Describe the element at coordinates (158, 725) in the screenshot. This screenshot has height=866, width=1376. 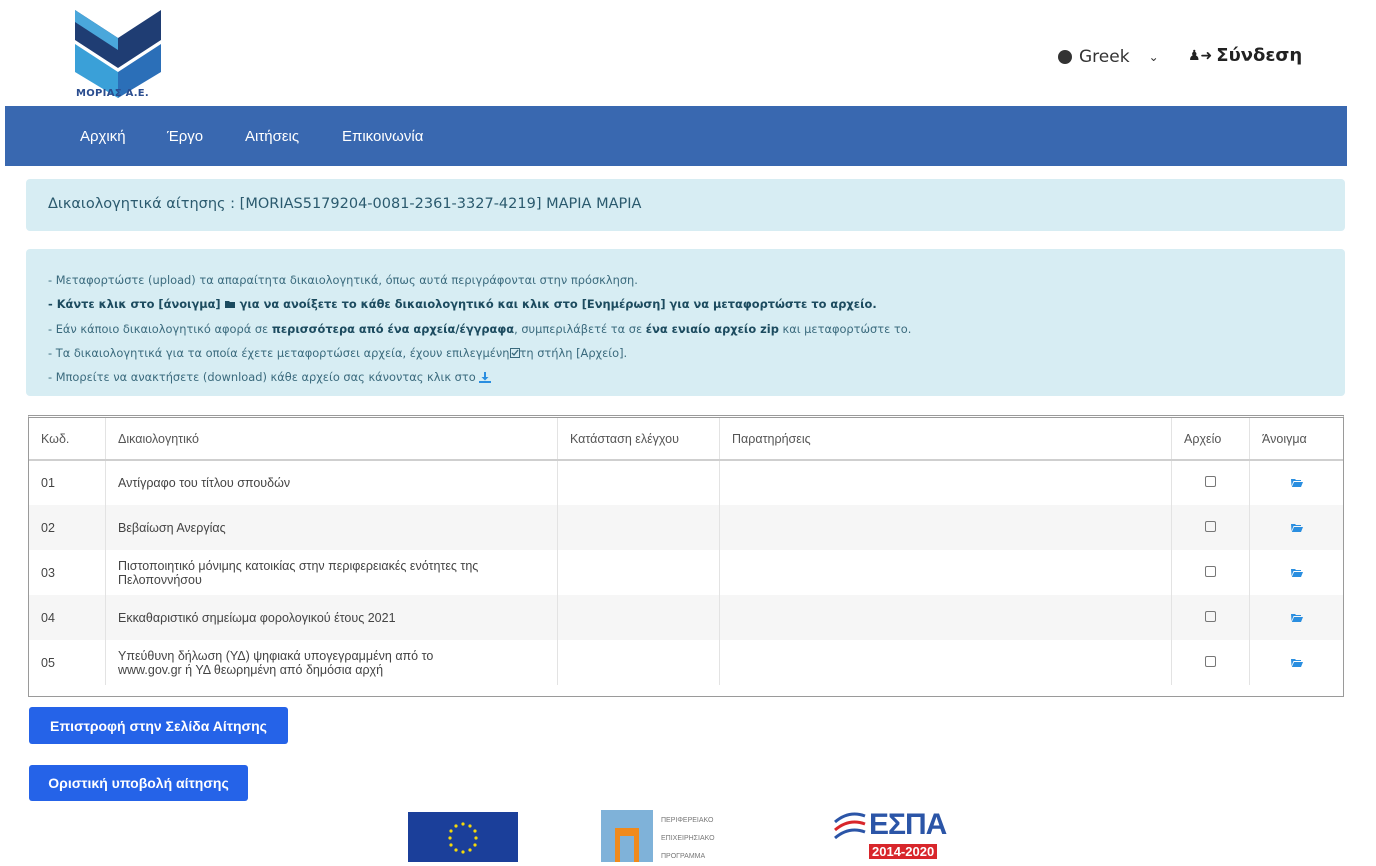
I see `back-to-application-button: Επιστροφή στην Σελίδα Αίτησης` at that location.